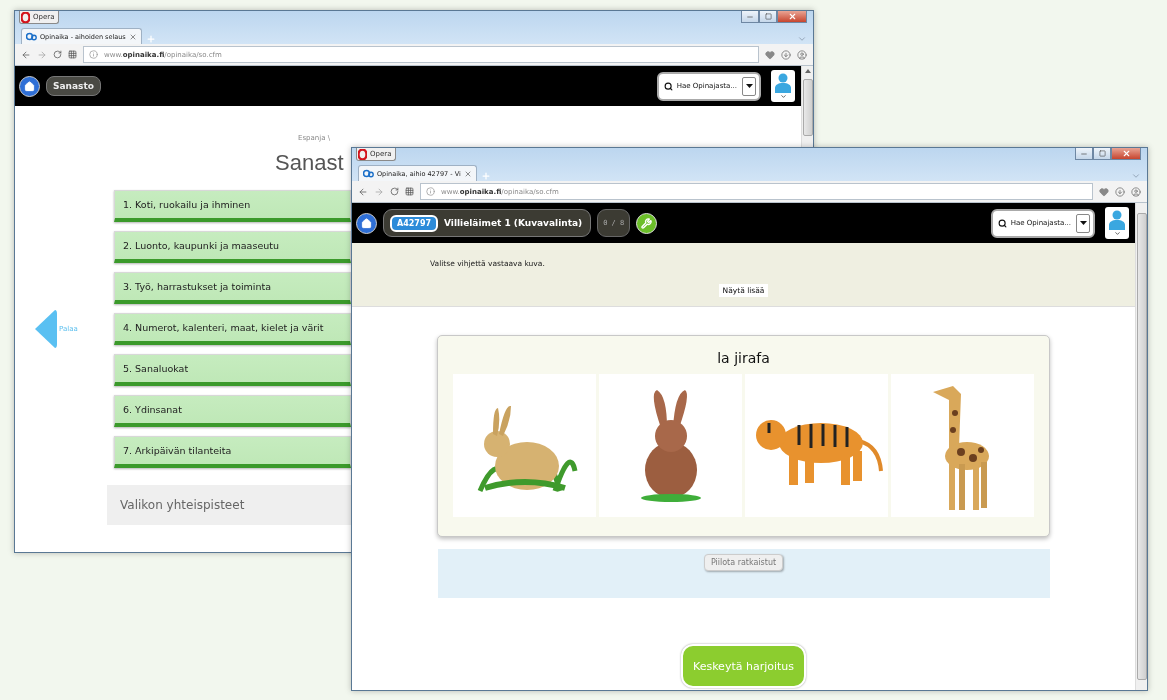 The image size is (1167, 700). What do you see at coordinates (487, 223) in the screenshot?
I see `exercise-title-button: A42797 Villieläimet 1 (Kuvavalinta)` at bounding box center [487, 223].